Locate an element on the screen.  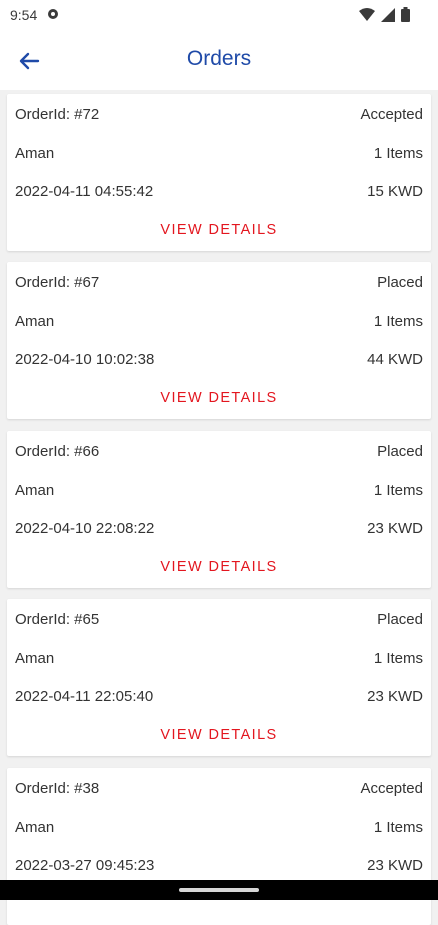
app-bar: Orders is located at coordinates (219, 60).